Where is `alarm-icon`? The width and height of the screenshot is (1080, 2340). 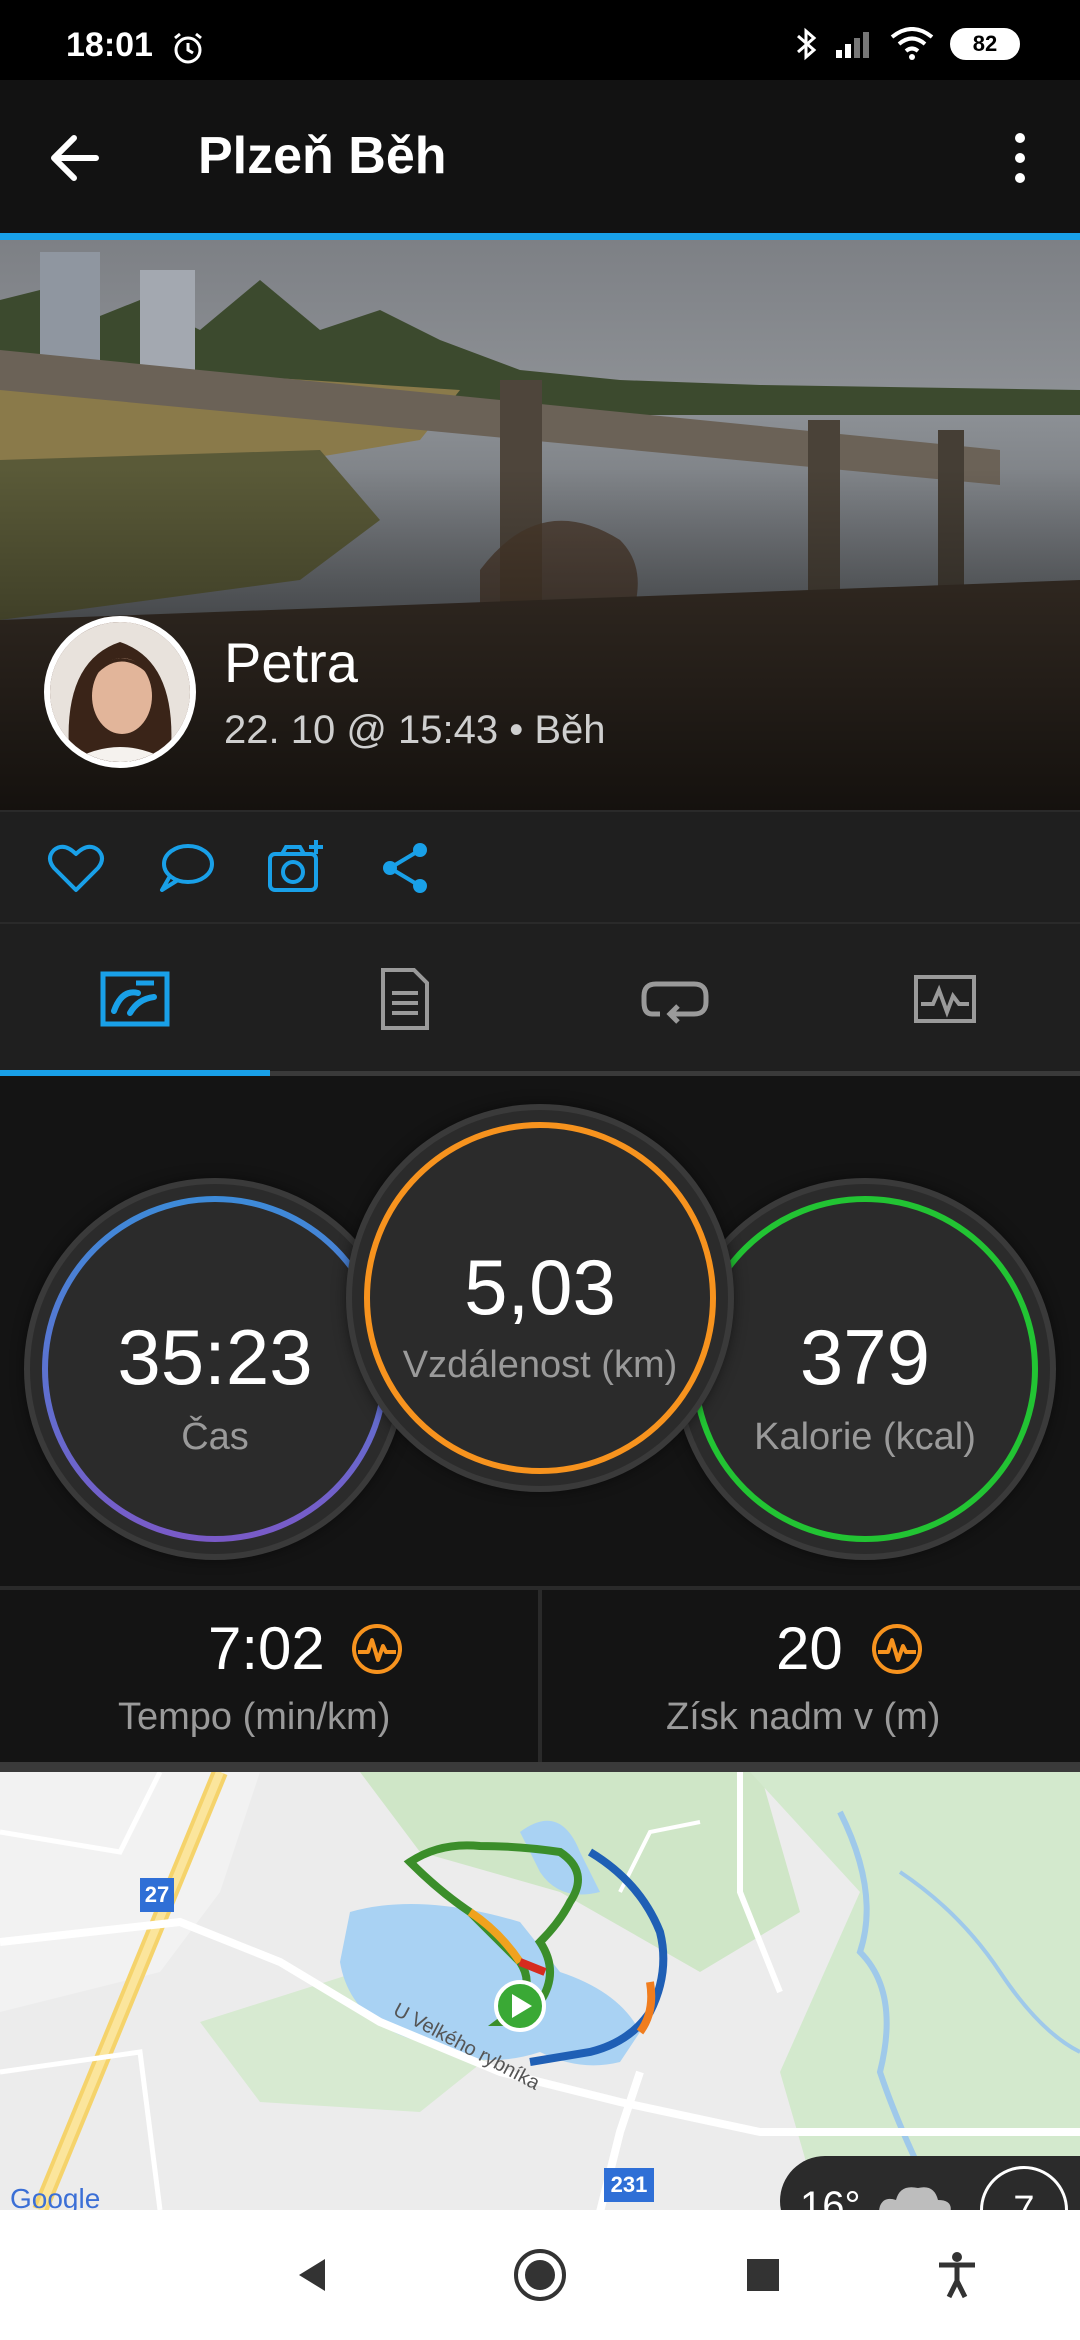 alarm-icon is located at coordinates (188, 48).